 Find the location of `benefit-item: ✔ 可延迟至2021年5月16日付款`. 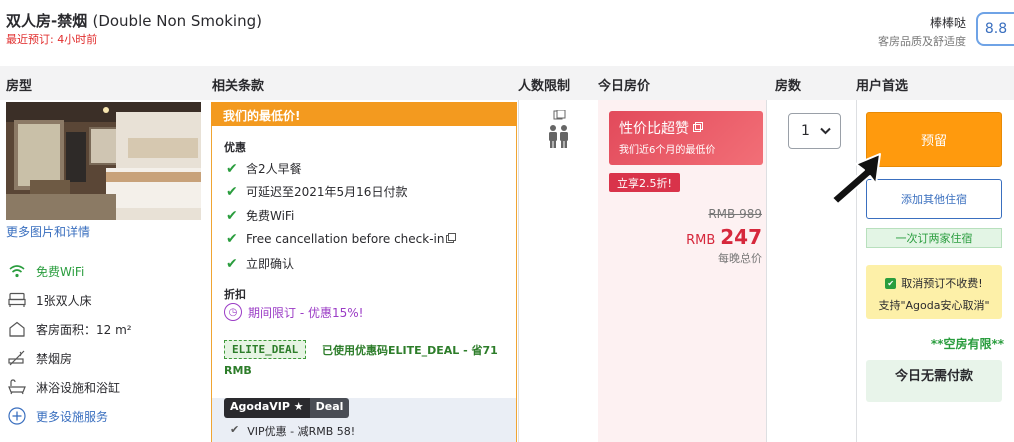

benefit-item: ✔ 可延迟至2021年5月16日付款 is located at coordinates (316, 191).